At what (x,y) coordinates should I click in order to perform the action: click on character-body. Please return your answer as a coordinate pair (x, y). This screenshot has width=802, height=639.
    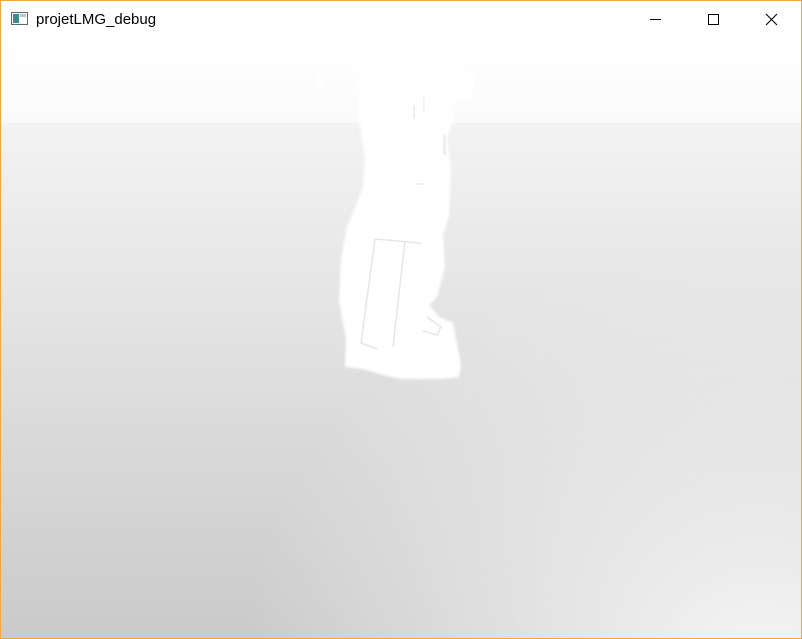
    Looking at the image, I should click on (400, 209).